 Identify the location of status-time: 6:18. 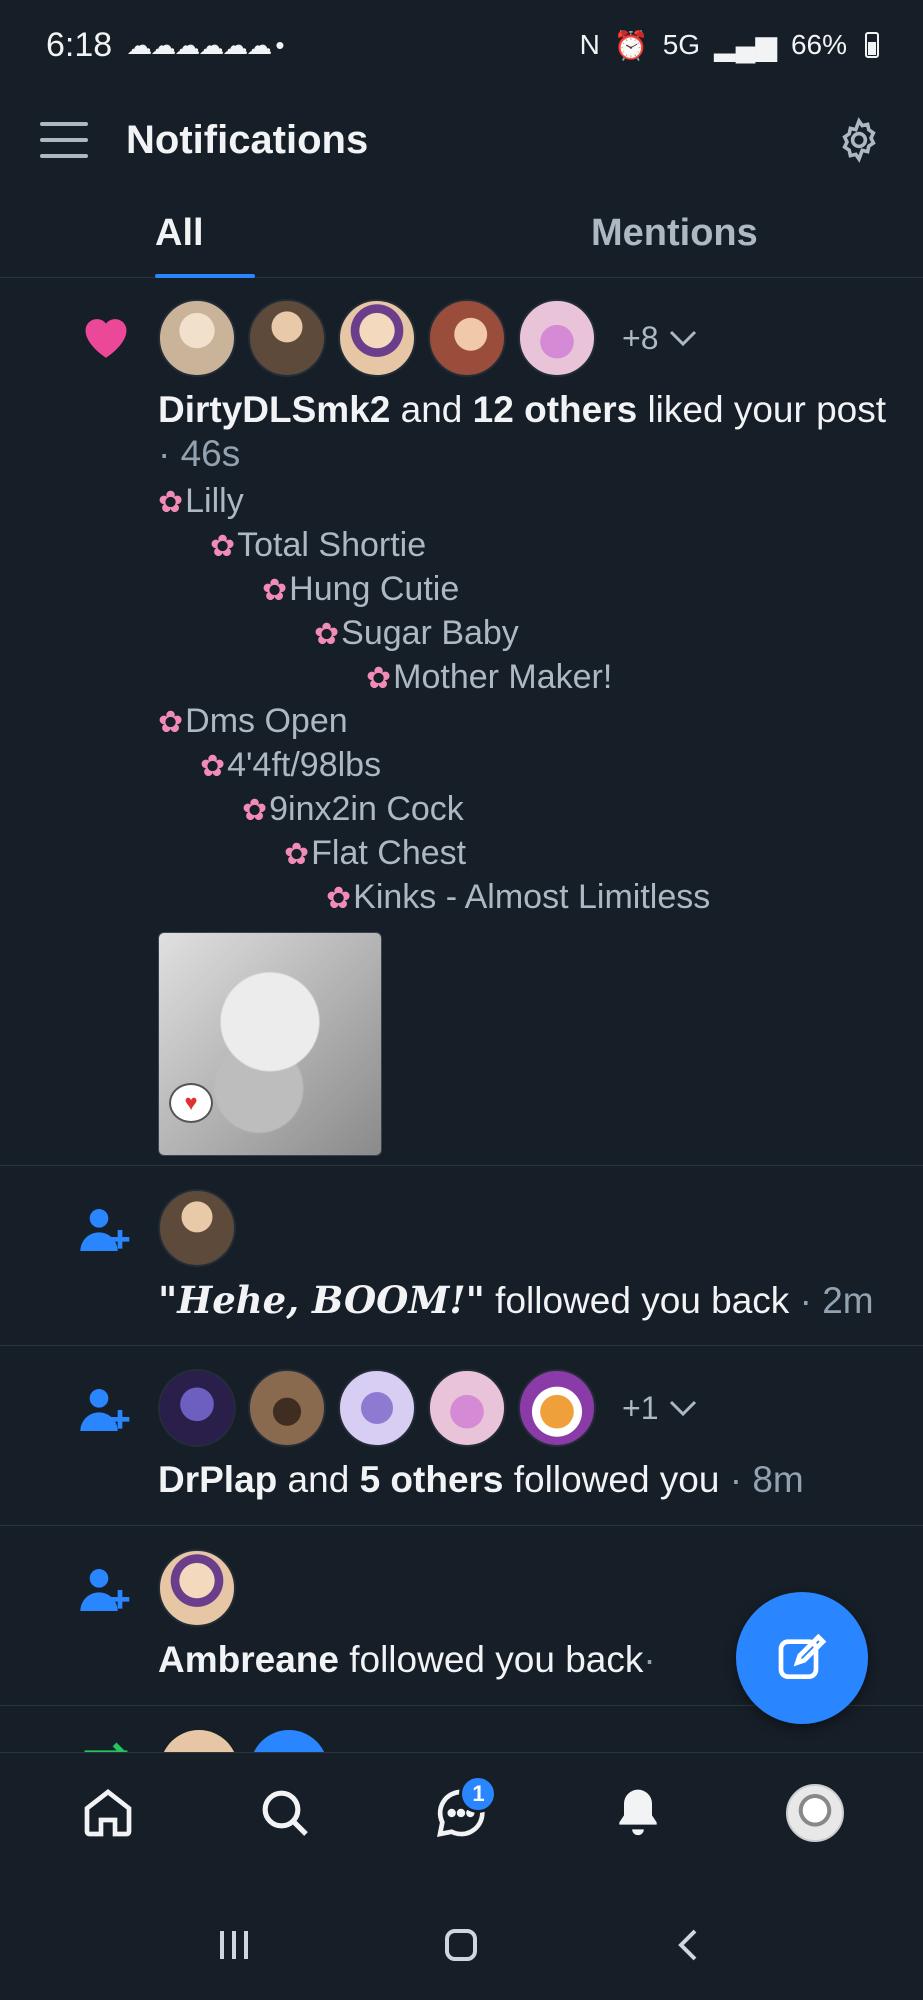
(79, 44).